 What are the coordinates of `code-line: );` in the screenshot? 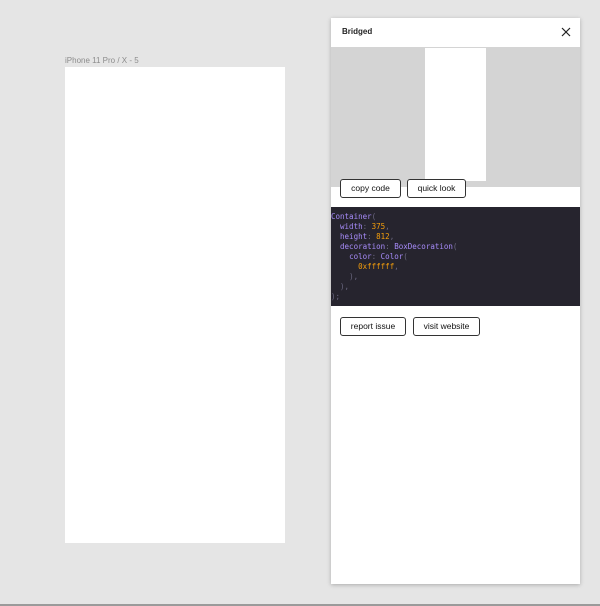 It's located at (336, 296).